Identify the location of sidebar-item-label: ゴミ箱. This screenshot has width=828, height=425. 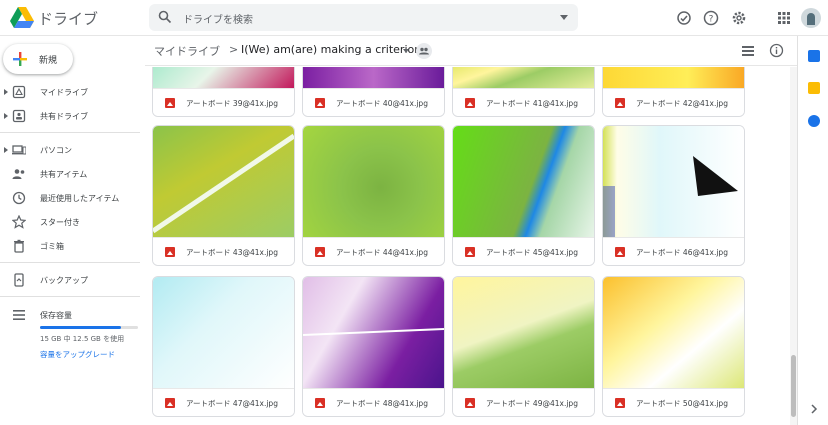
(52, 246).